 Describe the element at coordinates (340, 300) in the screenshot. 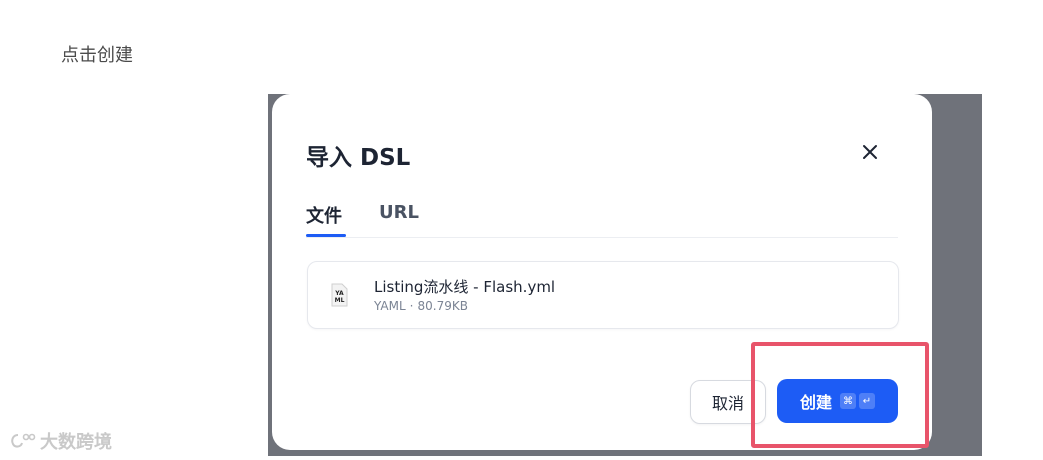

I see `svg-text: ML` at that location.